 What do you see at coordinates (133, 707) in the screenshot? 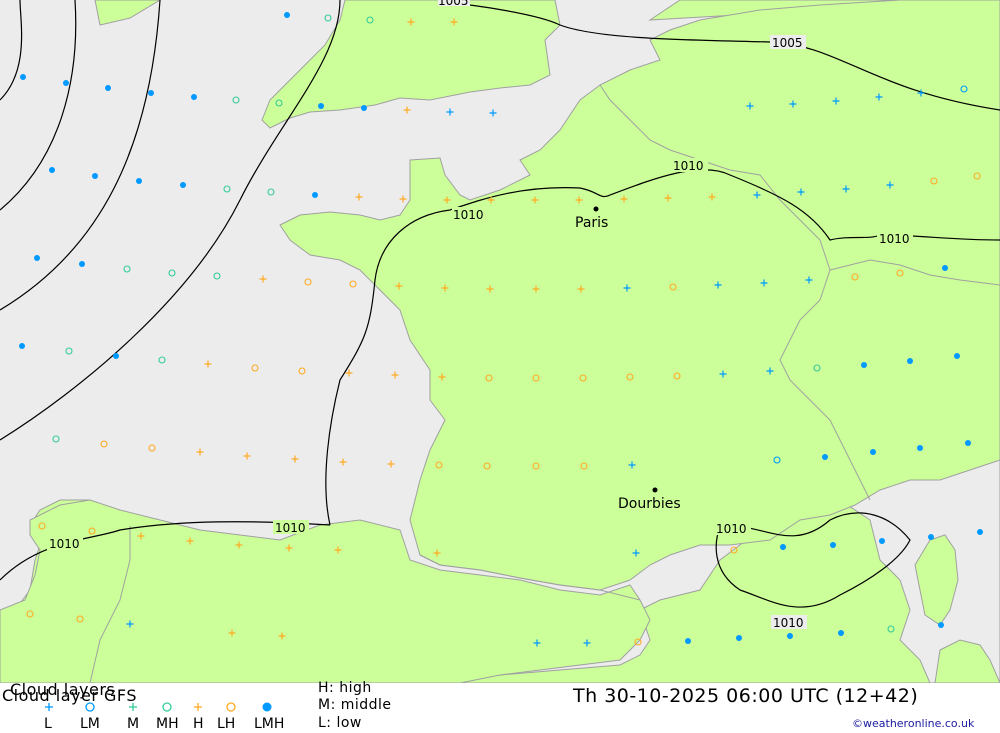
I see `legend-symbol-M-icon` at bounding box center [133, 707].